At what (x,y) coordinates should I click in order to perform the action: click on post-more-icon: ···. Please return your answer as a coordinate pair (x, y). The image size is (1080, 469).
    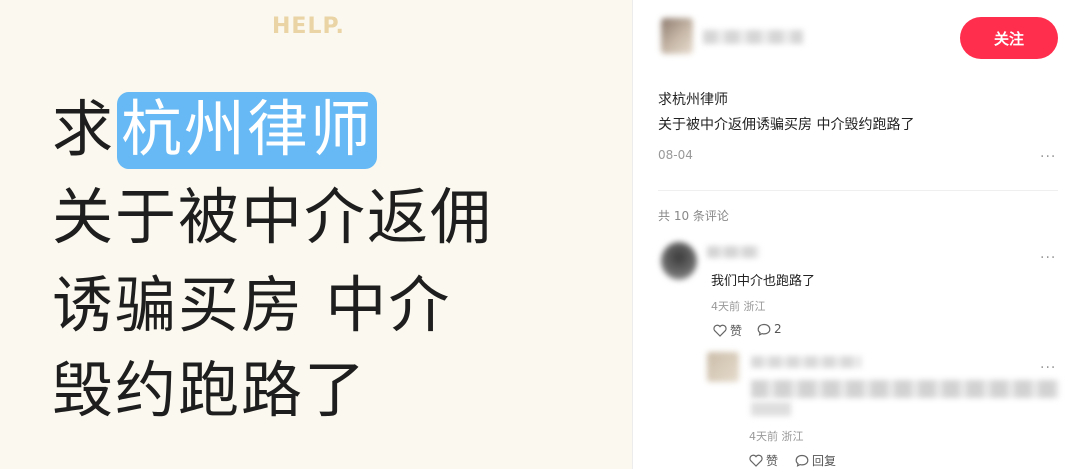
    Looking at the image, I should click on (1048, 157).